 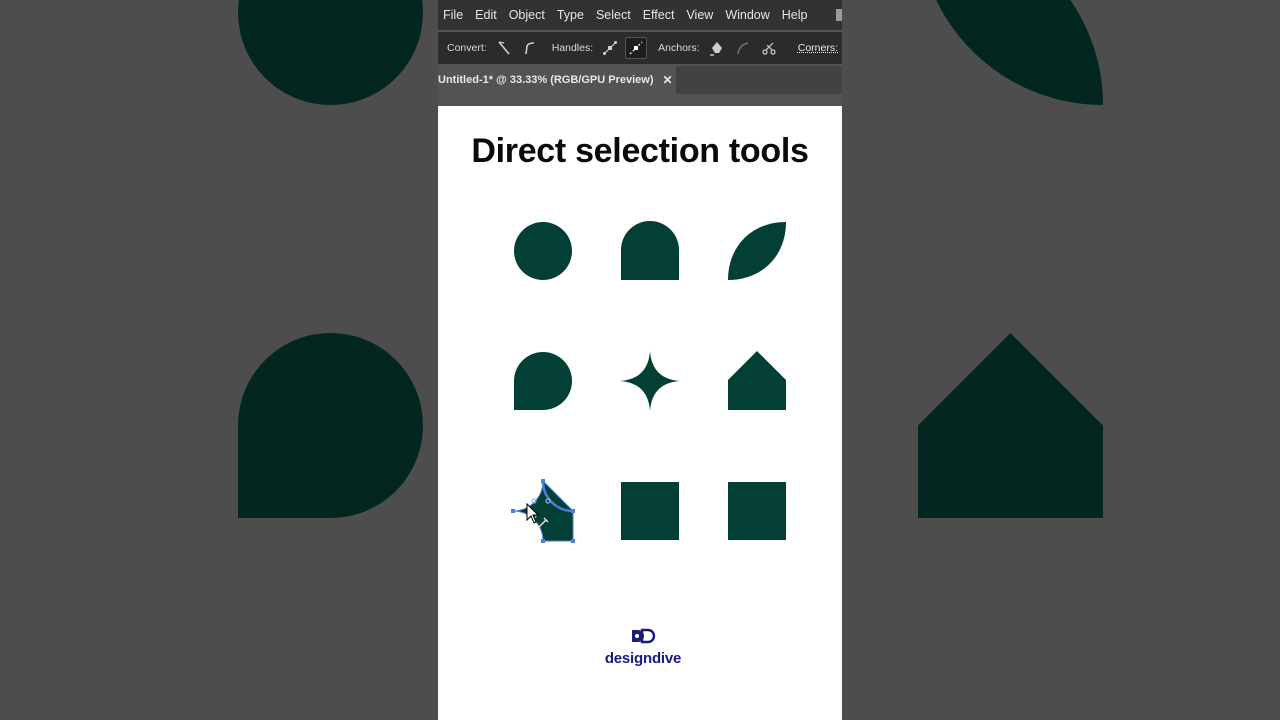 I want to click on show-handles-icon, so click(x=610, y=48).